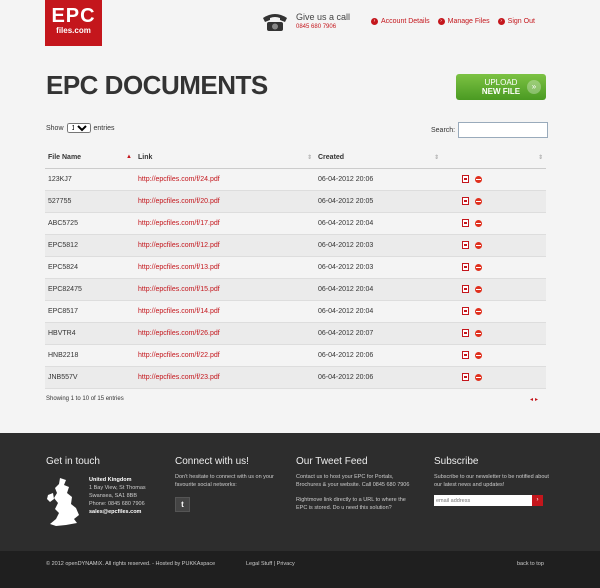  Describe the element at coordinates (225, 179) in the screenshot. I see `file-link: http://epcfiles.com/f/24.pdf` at that location.